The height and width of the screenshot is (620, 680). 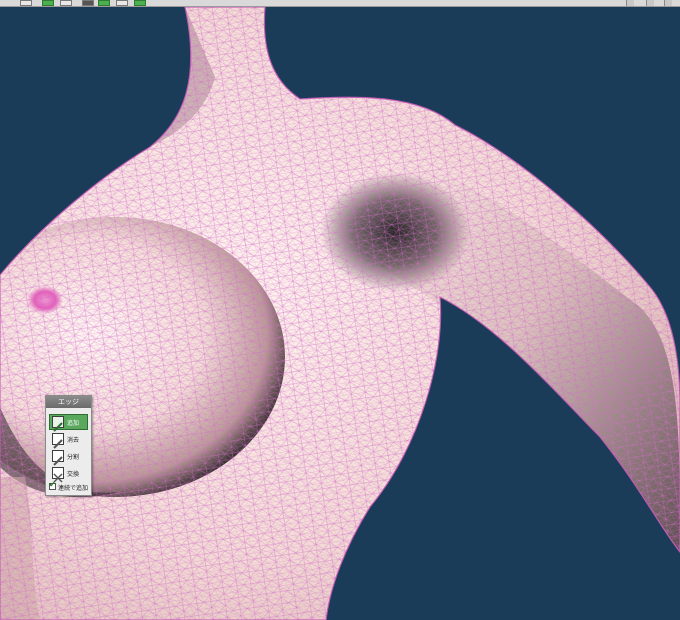 What do you see at coordinates (58, 441) in the screenshot?
I see `edge-delete-icon` at bounding box center [58, 441].